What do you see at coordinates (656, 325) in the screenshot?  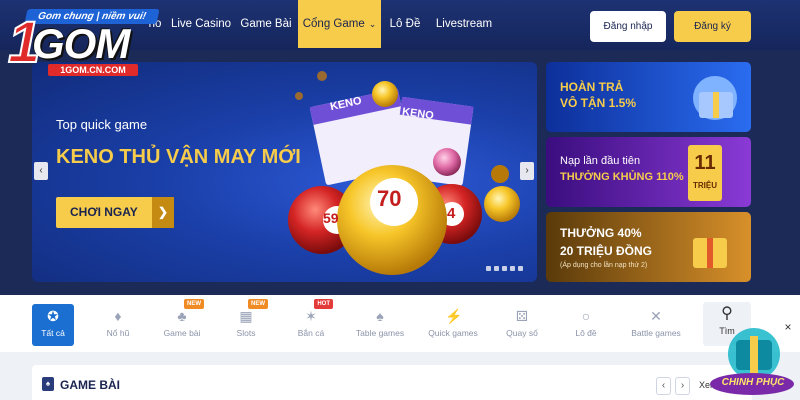 I see `category-battle-games: ✕ Battle games` at bounding box center [656, 325].